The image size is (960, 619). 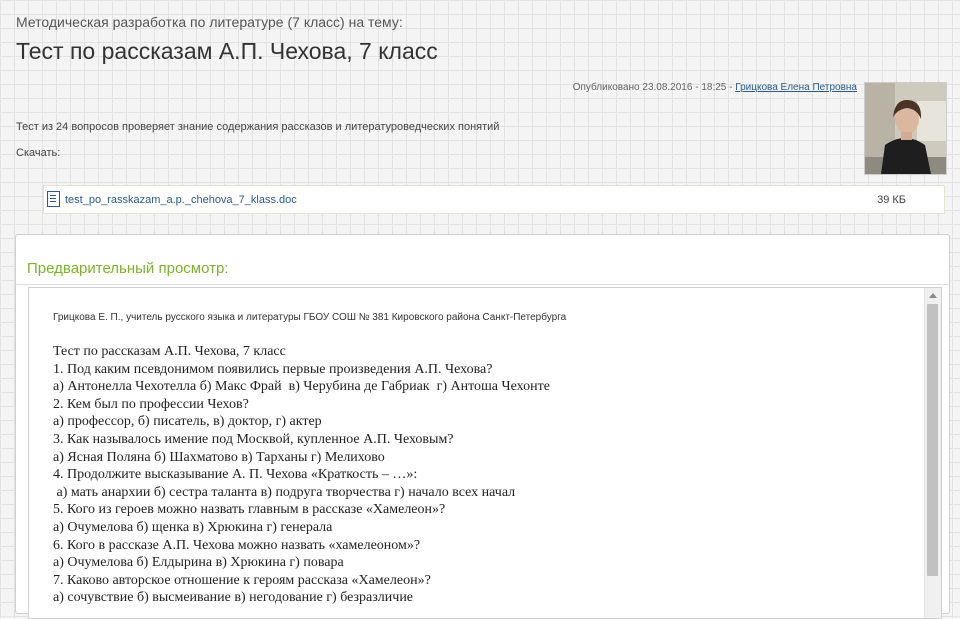 I want to click on file-size: 39 КБ, so click(x=891, y=200).